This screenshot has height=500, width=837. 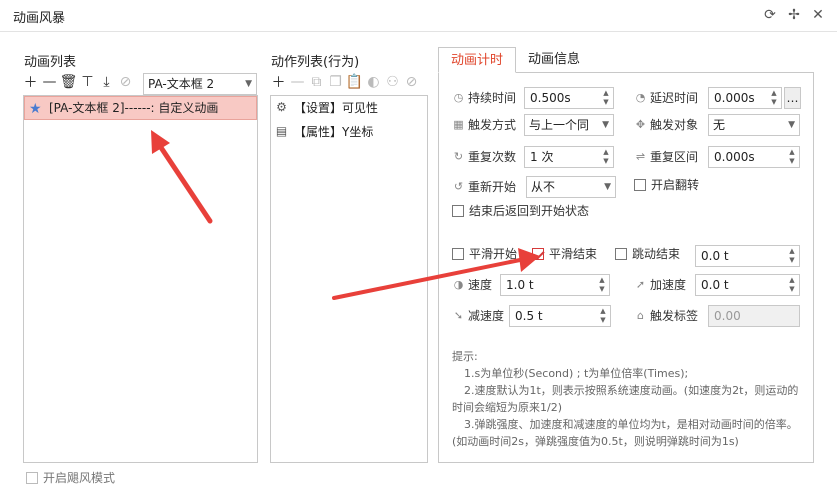 I want to click on grid-icon: ▦, so click(x=458, y=124).